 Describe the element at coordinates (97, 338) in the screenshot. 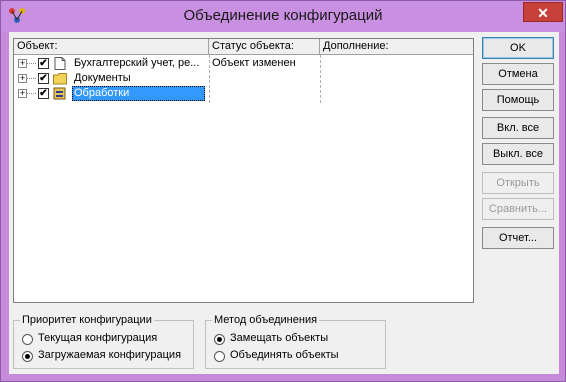

I see `radio-label: Текущая конфигурация` at that location.